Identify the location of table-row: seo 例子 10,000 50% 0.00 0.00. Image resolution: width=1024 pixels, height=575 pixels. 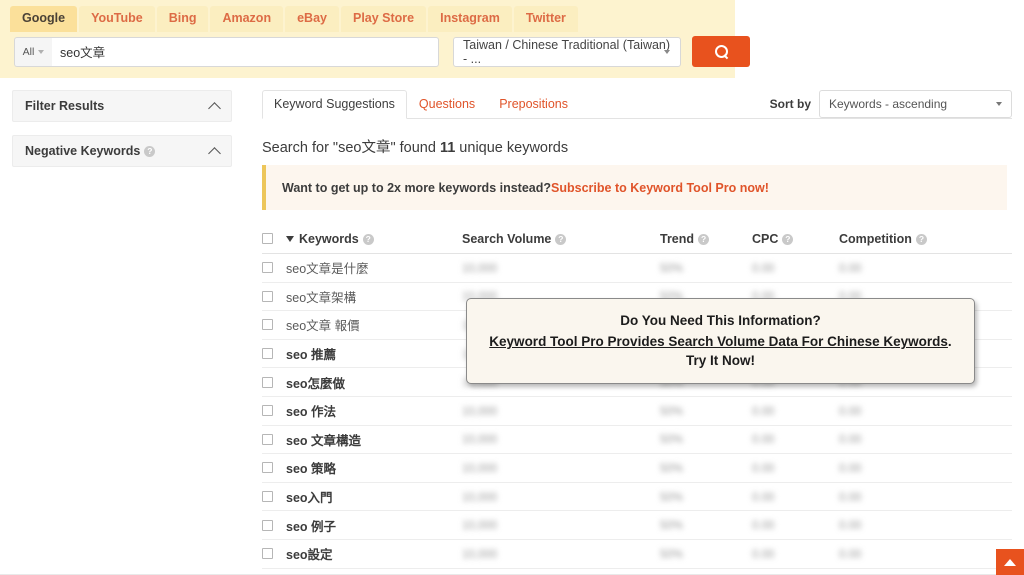
(637, 525).